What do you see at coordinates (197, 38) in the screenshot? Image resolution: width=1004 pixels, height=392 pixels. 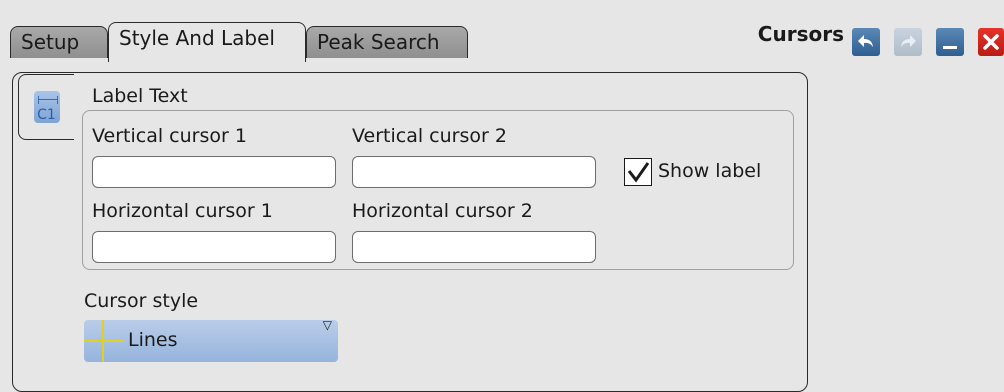 I see `tab-label: Style And Label` at bounding box center [197, 38].